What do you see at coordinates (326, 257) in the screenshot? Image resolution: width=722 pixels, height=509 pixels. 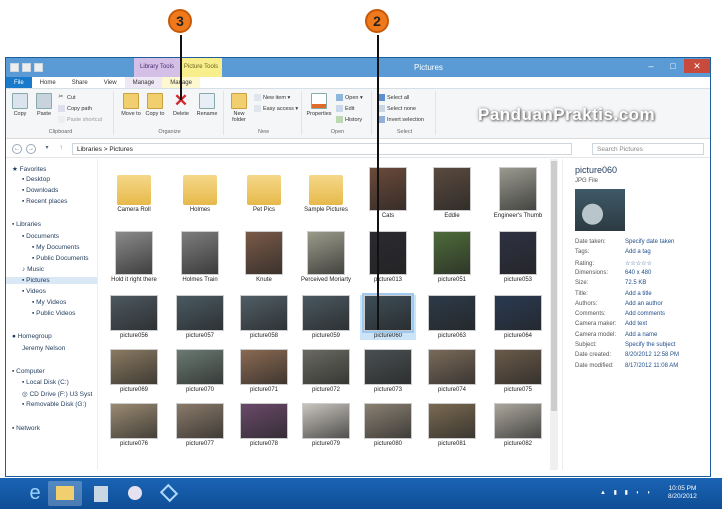 I see `picture-item: Perceived Moriarty` at bounding box center [326, 257].